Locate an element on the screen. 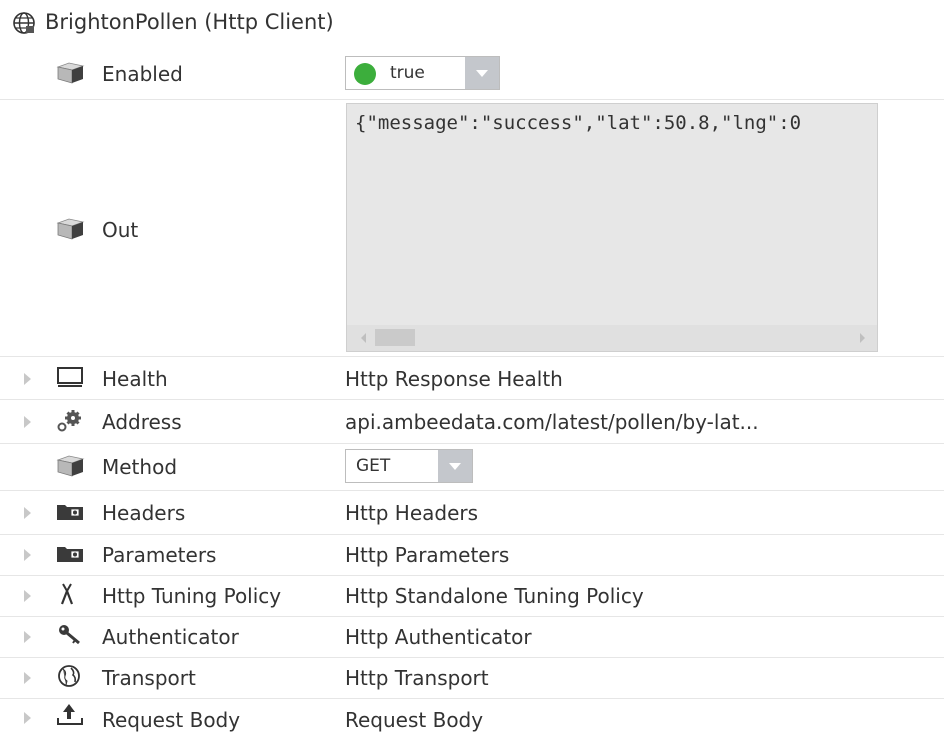 This screenshot has width=944, height=733. tools-icon is located at coordinates (67, 594).